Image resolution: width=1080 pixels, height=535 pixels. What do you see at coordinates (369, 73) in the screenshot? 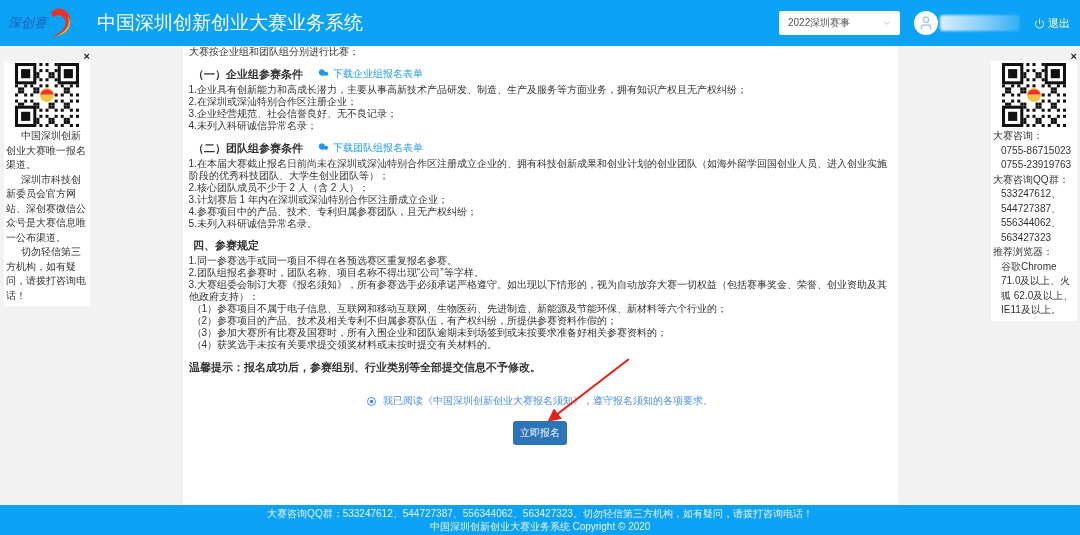
I see `download-link: 下载企业组报名表单` at bounding box center [369, 73].